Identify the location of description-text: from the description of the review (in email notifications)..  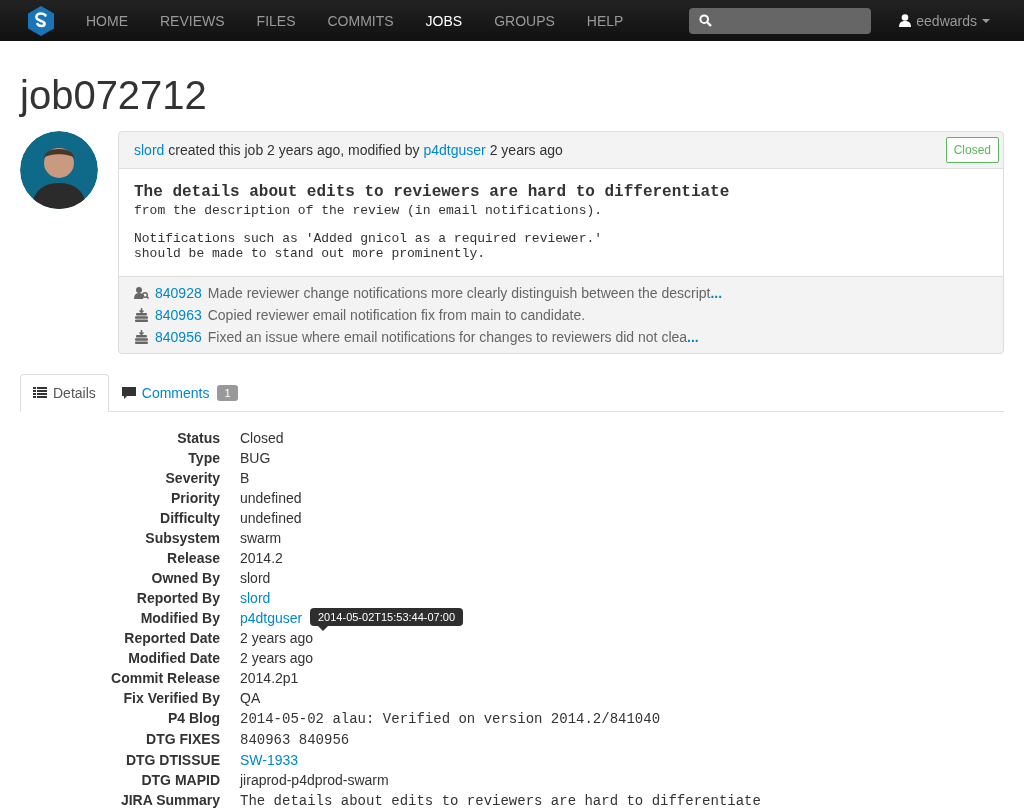
(369, 210).